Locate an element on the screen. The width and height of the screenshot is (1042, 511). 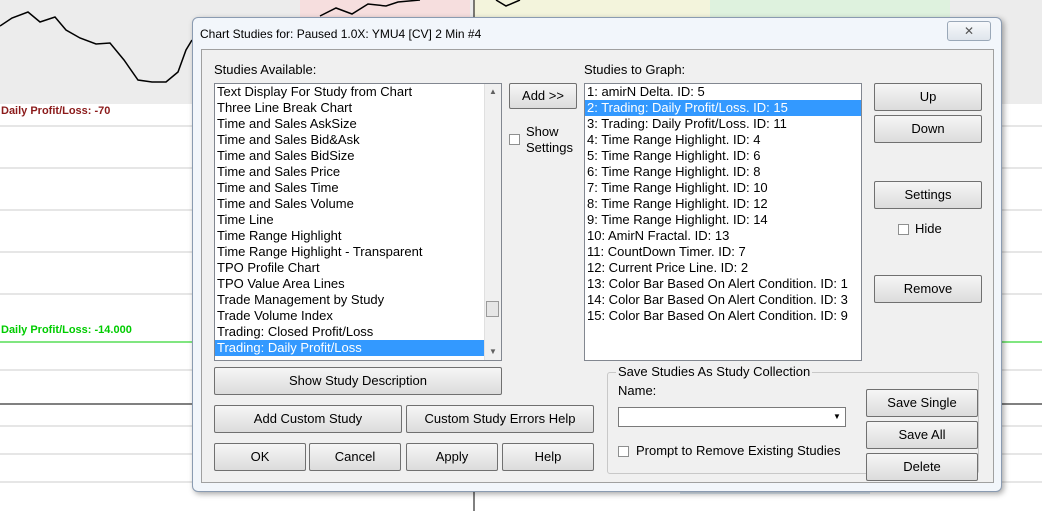
list-item: Three Line Break Chart is located at coordinates (358, 108).